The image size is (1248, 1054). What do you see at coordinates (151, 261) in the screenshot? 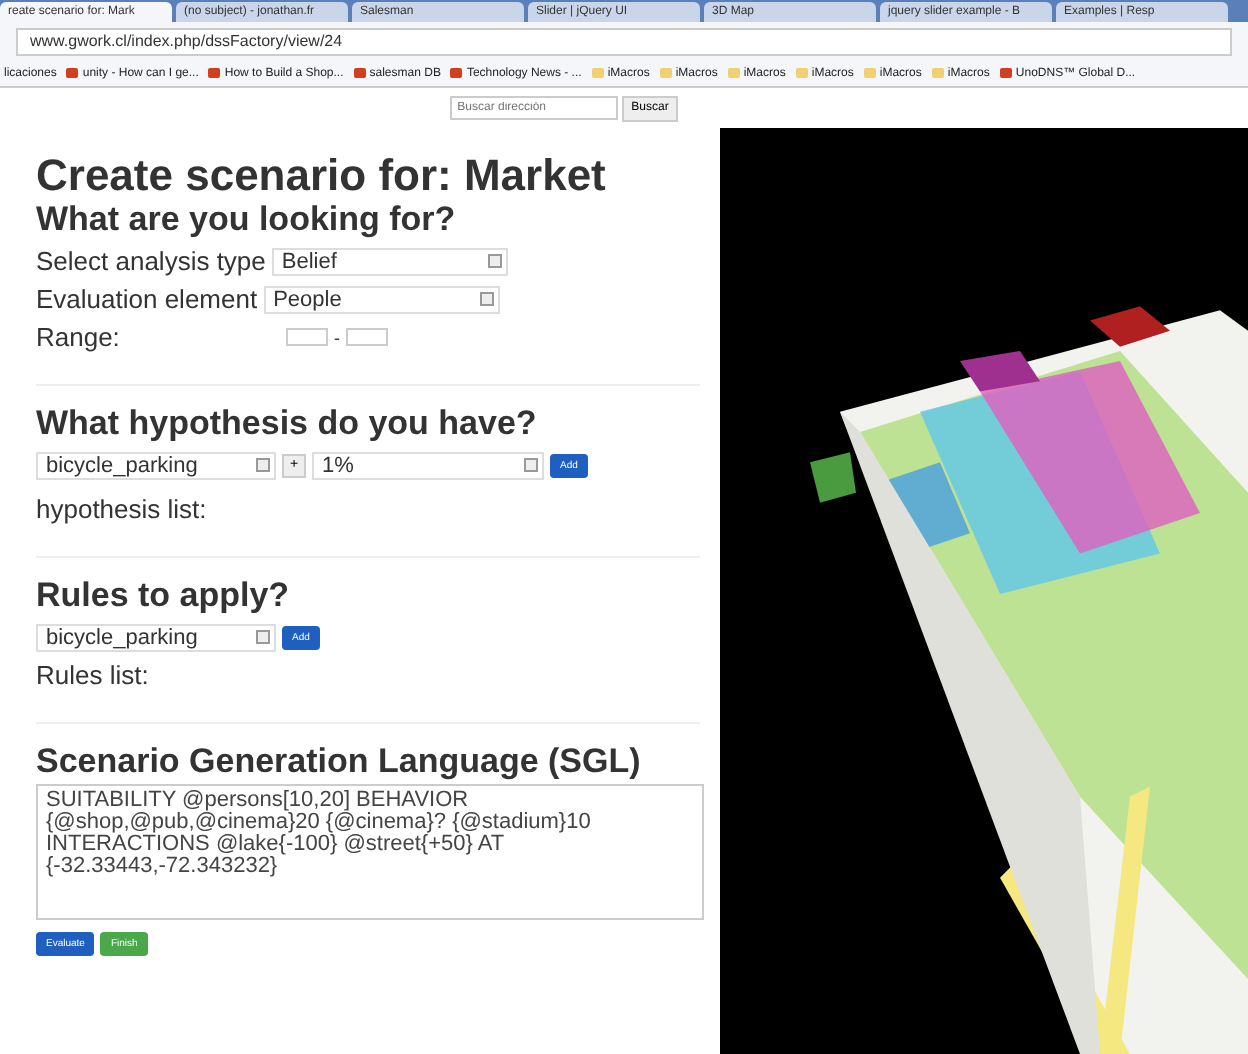
I see `field-label: Select analysis type` at bounding box center [151, 261].